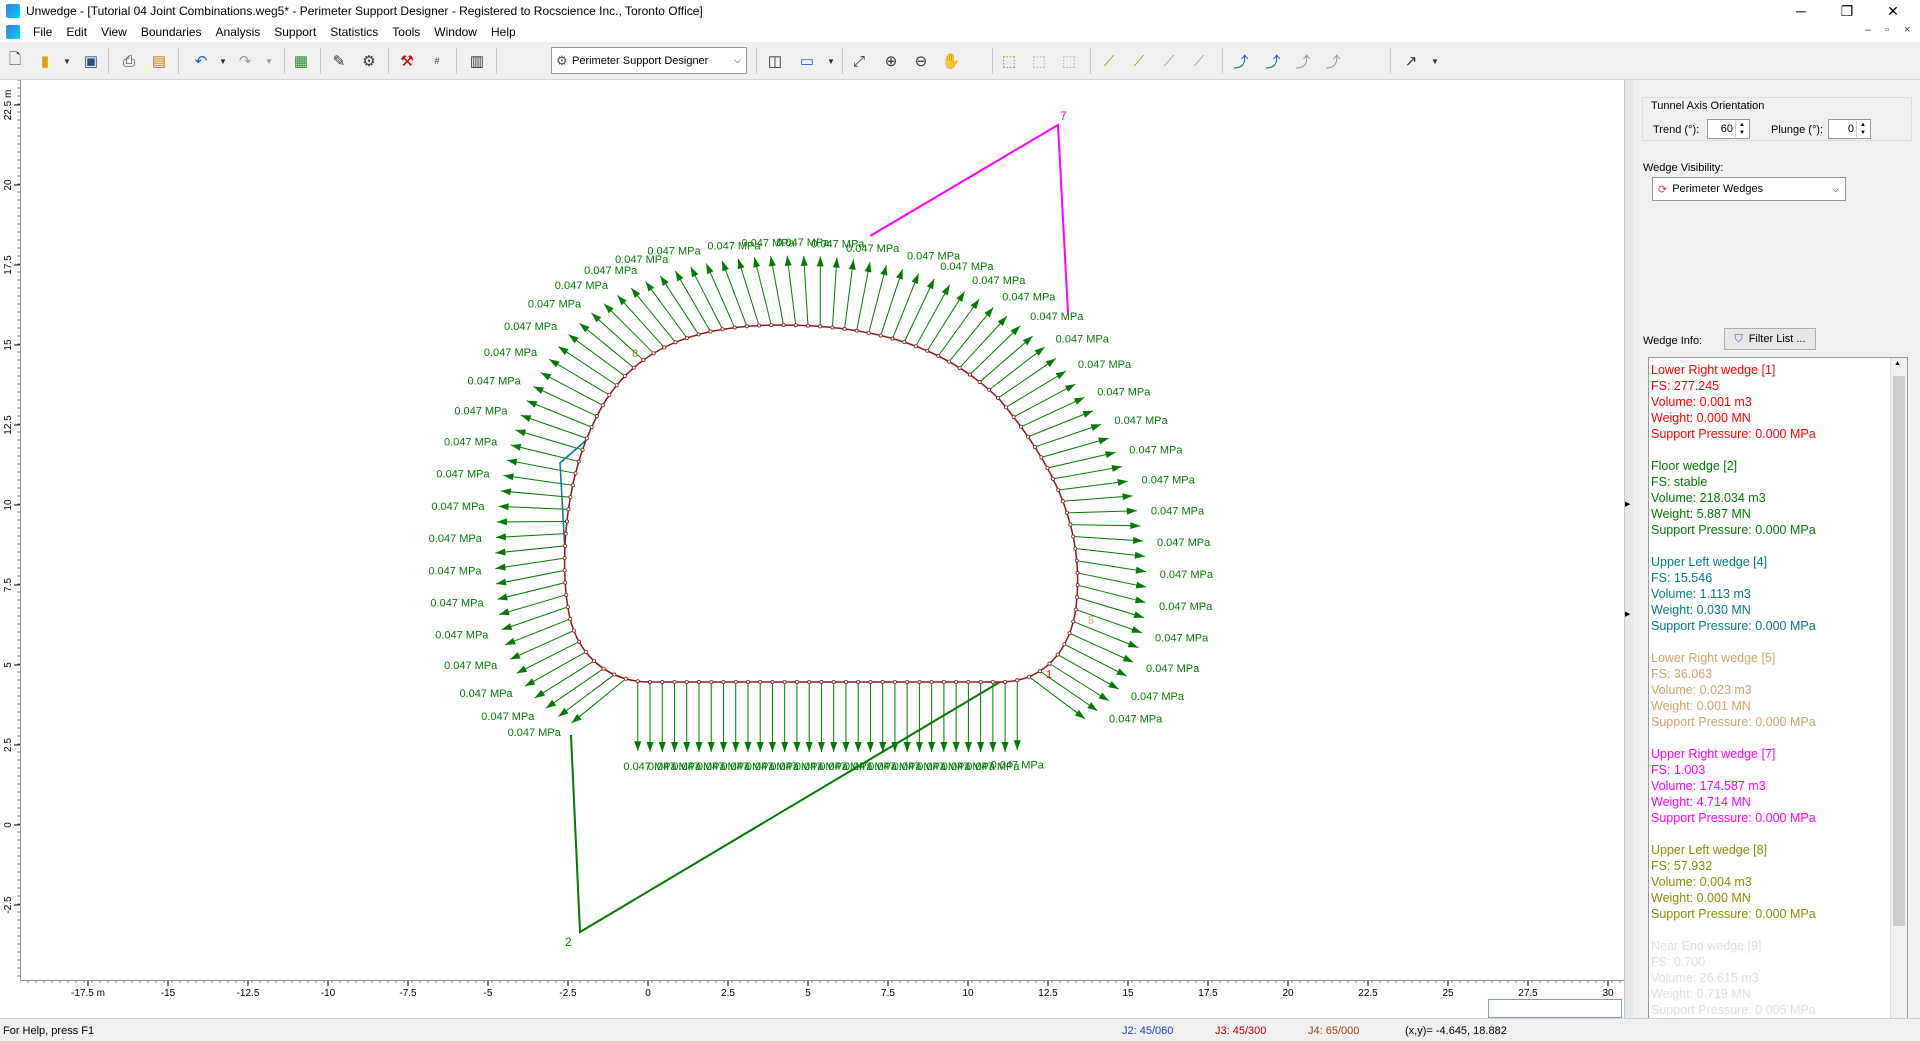 Image resolution: width=1920 pixels, height=1041 pixels. I want to click on bolt-2-icon: ⟋, so click(1139, 61).